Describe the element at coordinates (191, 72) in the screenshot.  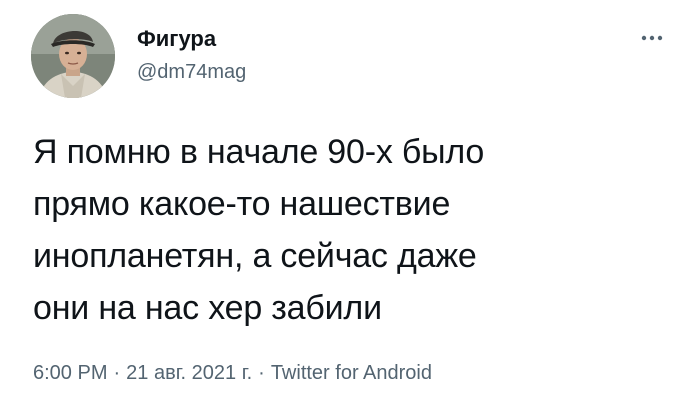
I see `author-handle: @dm74mag` at that location.